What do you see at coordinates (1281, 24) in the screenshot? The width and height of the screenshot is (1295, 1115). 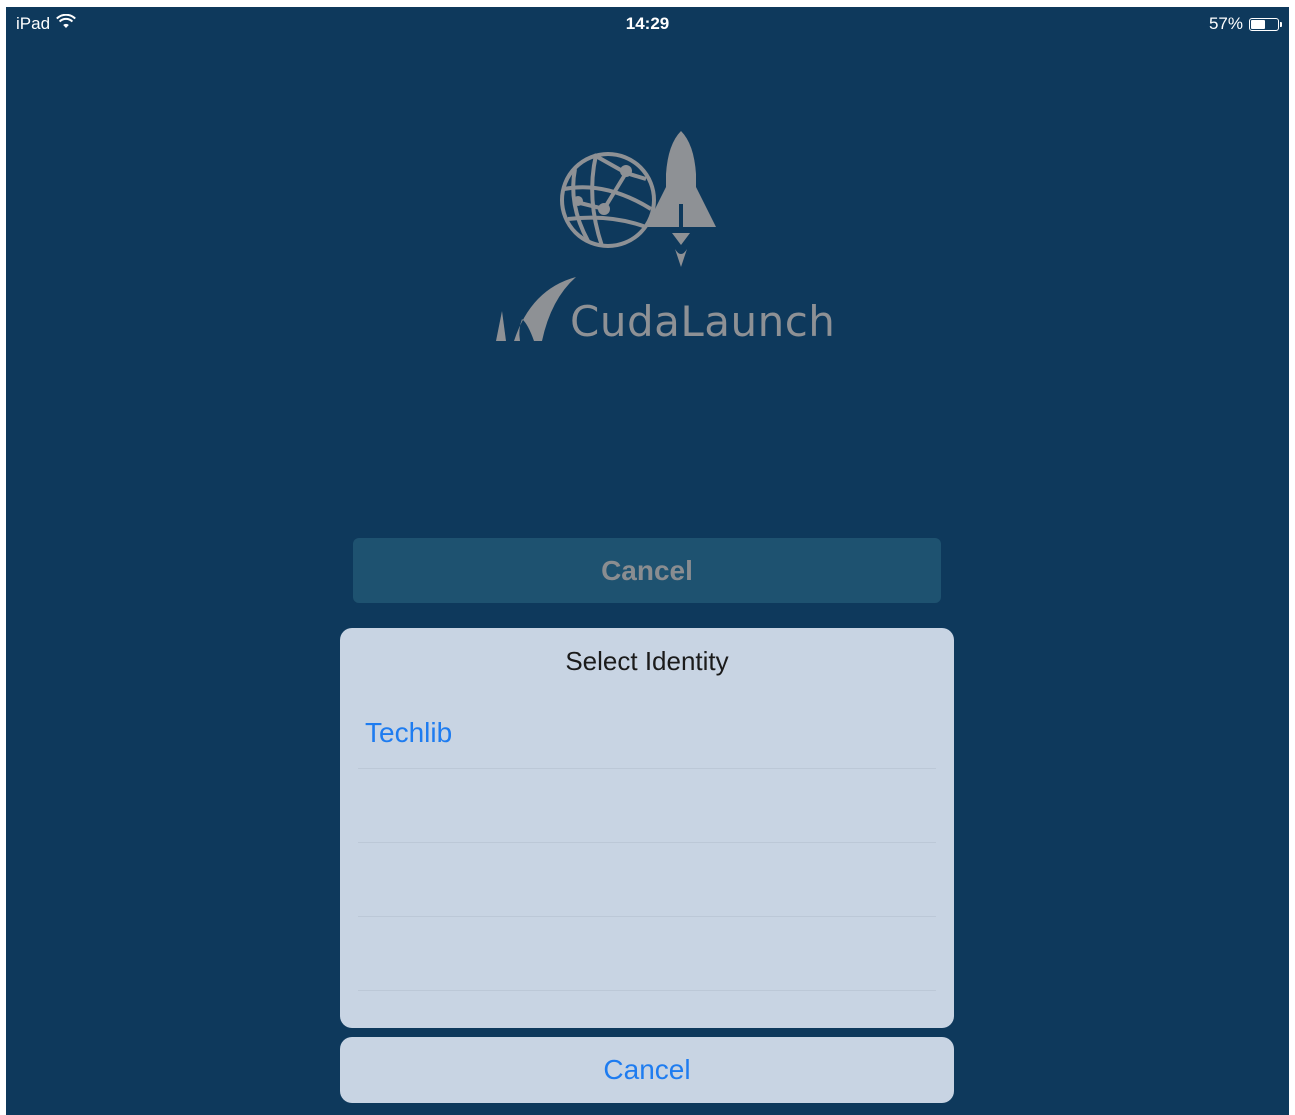 I see `battery-tip` at bounding box center [1281, 24].